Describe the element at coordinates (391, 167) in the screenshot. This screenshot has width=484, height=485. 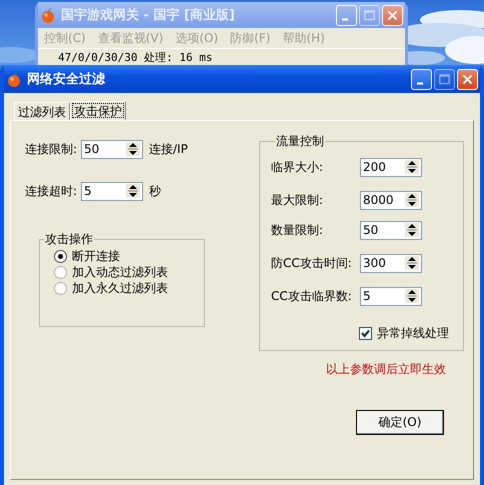
I see `number-field: 200` at that location.